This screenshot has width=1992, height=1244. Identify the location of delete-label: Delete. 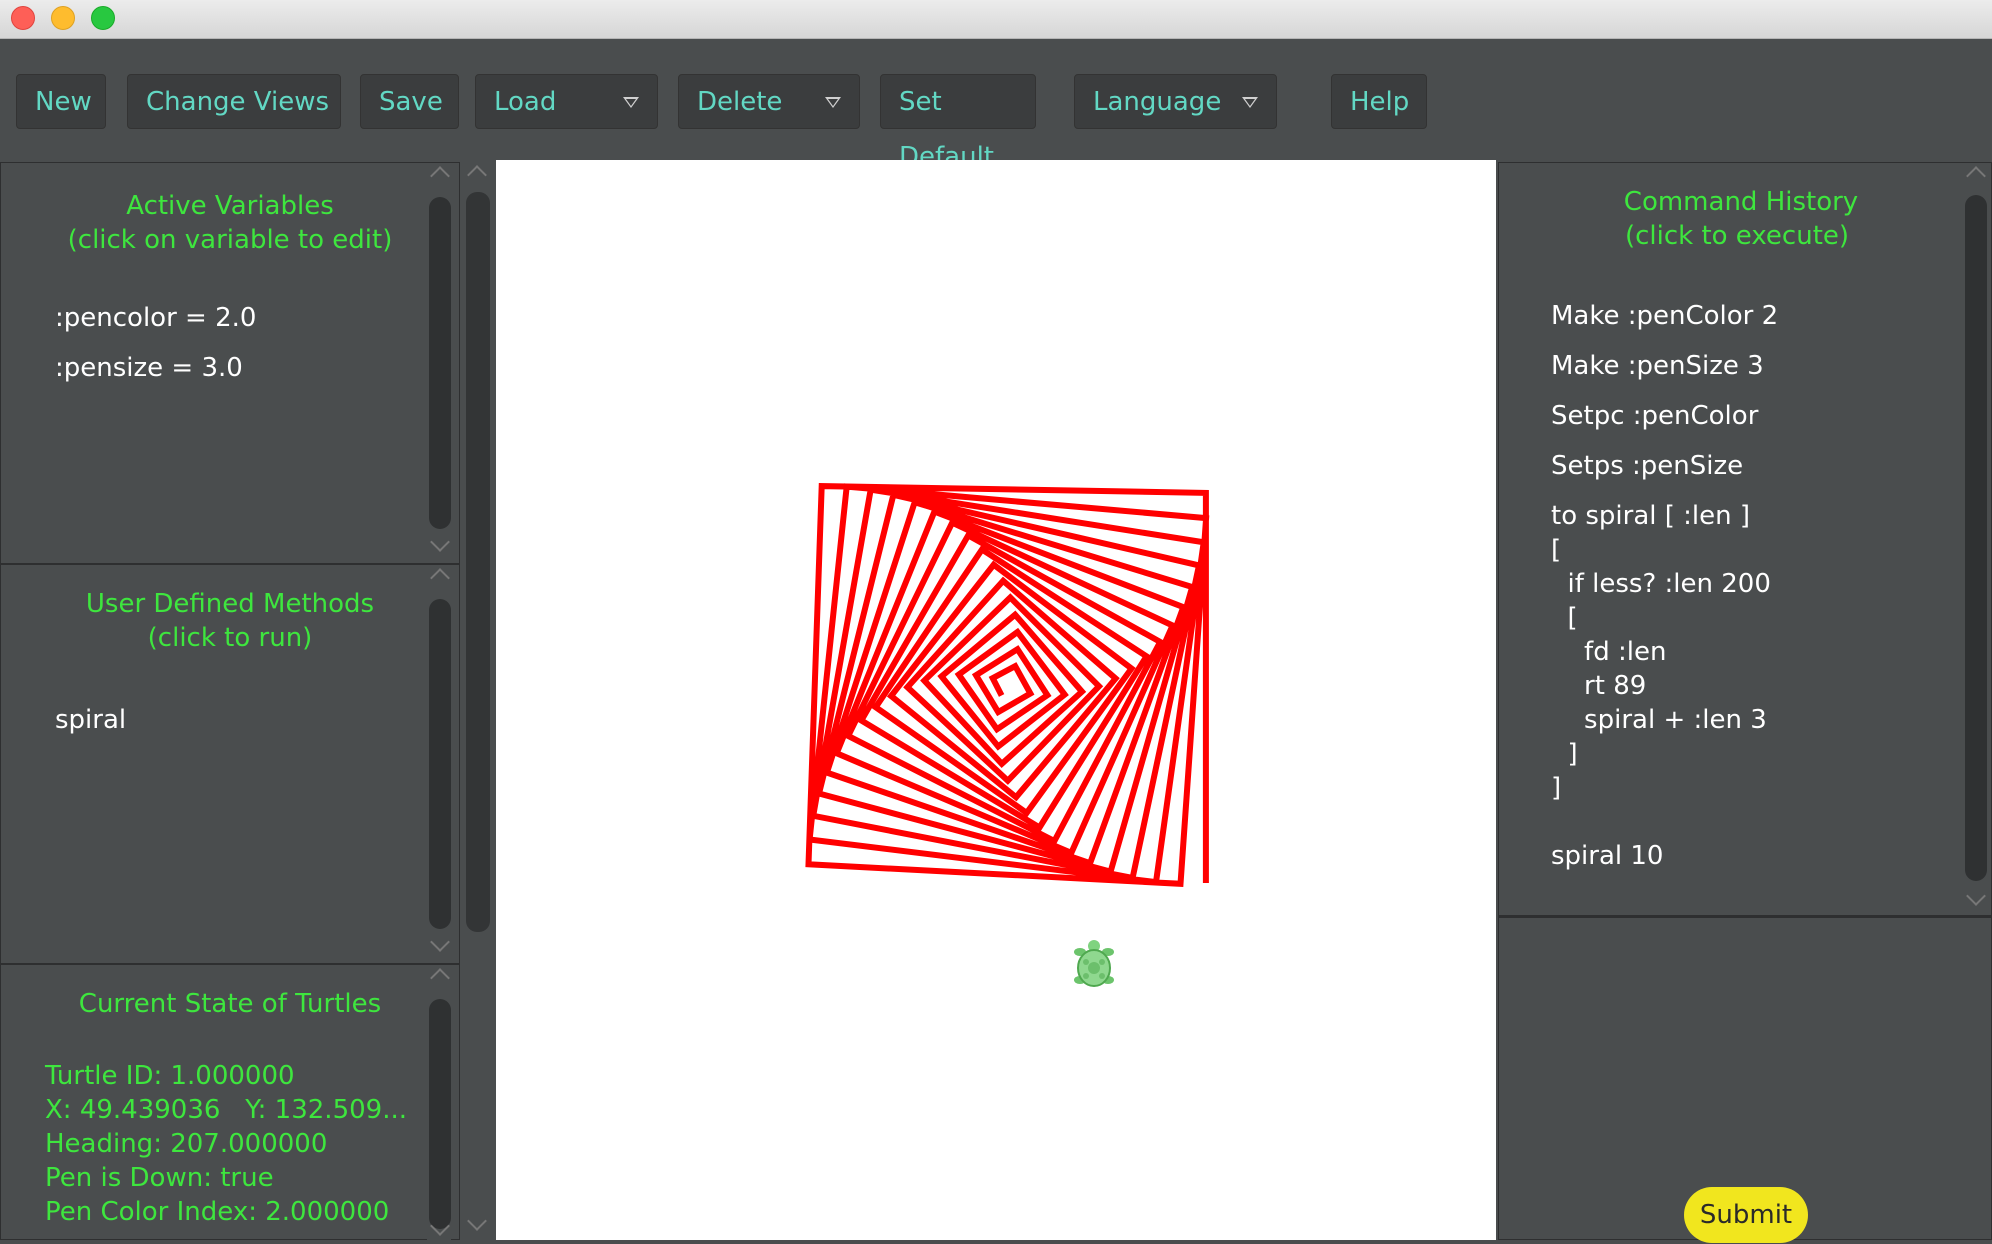
(740, 102).